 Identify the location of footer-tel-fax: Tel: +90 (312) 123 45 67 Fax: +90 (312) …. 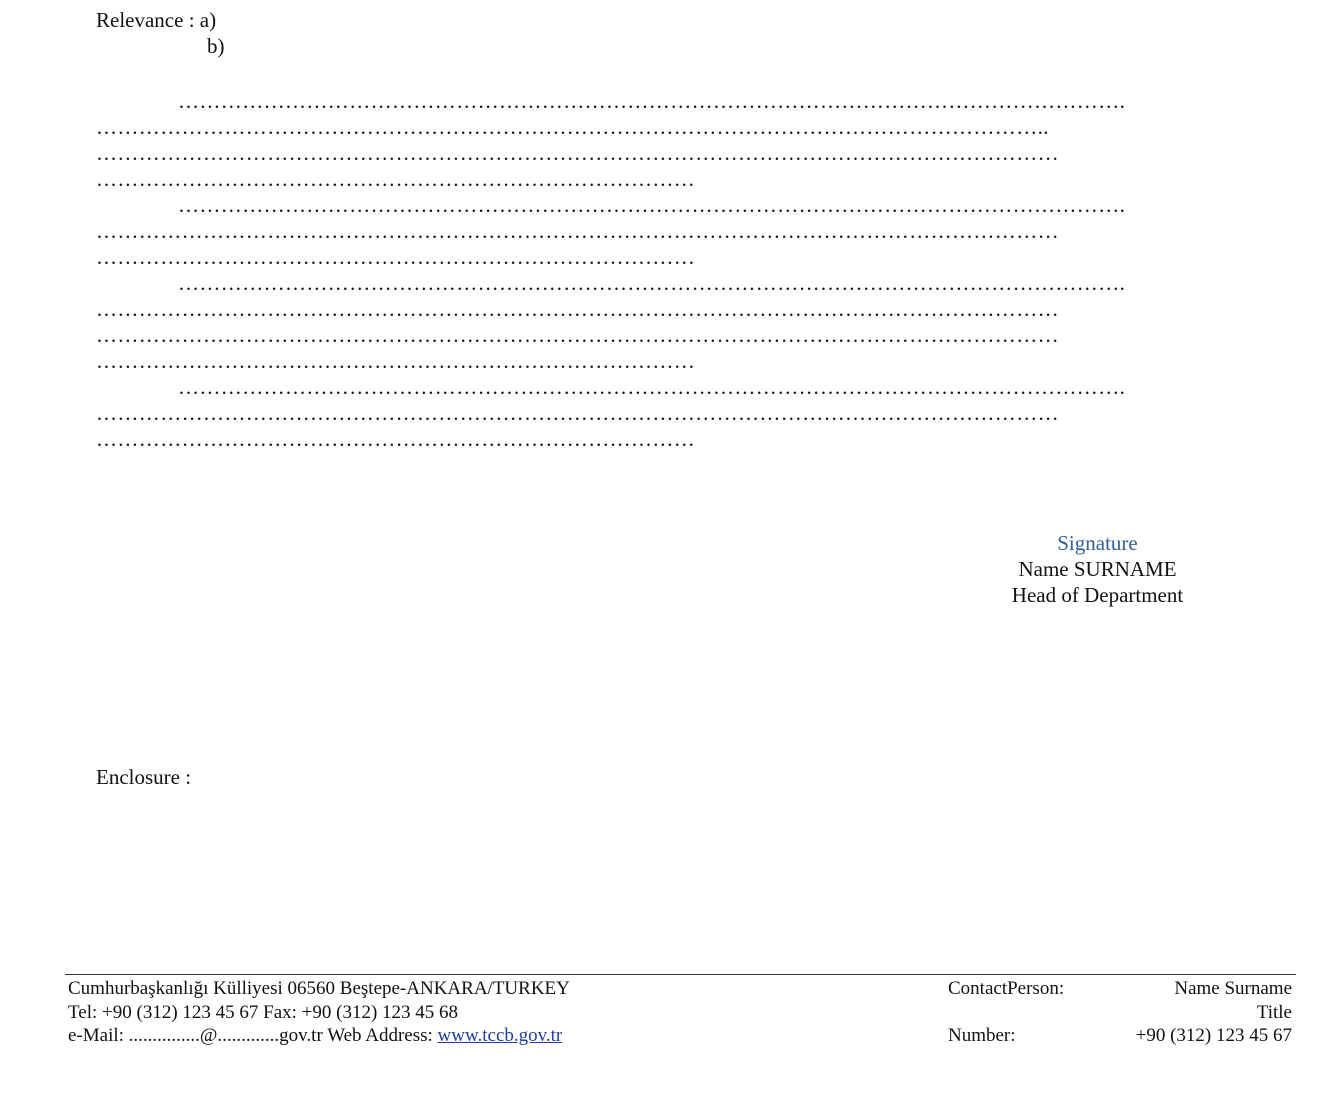
(263, 1012).